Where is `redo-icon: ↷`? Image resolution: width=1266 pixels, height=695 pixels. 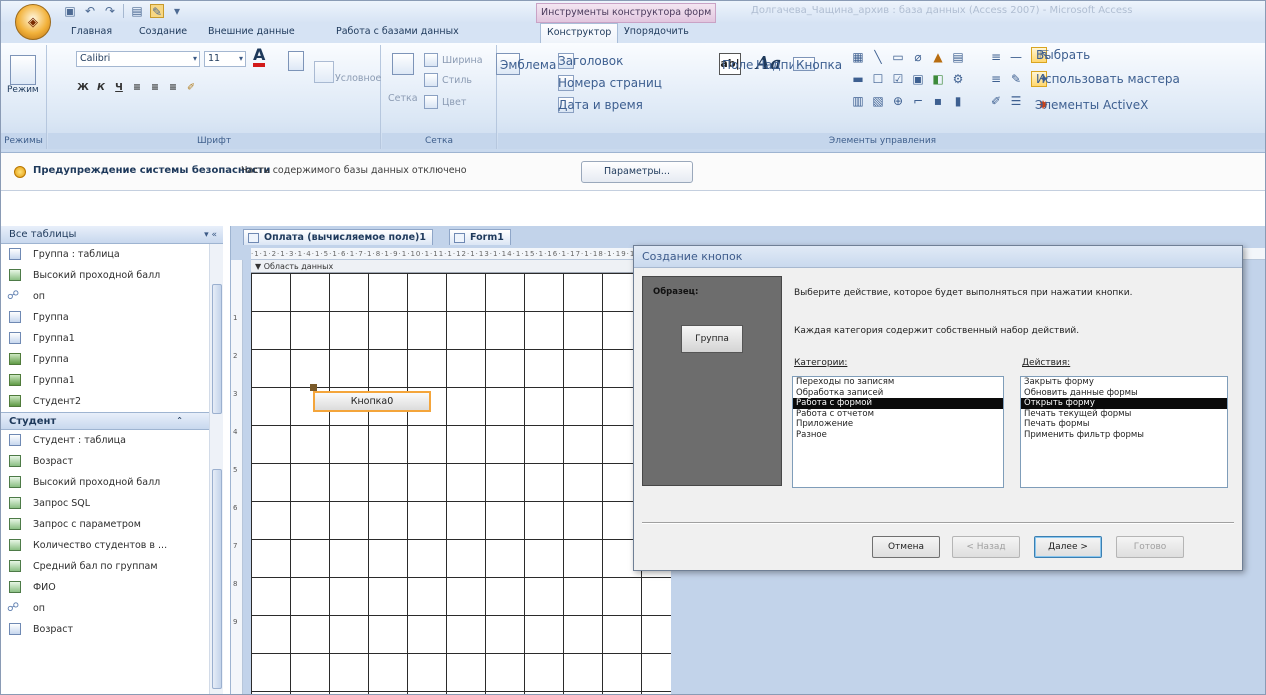 redo-icon: ↷ is located at coordinates (110, 11).